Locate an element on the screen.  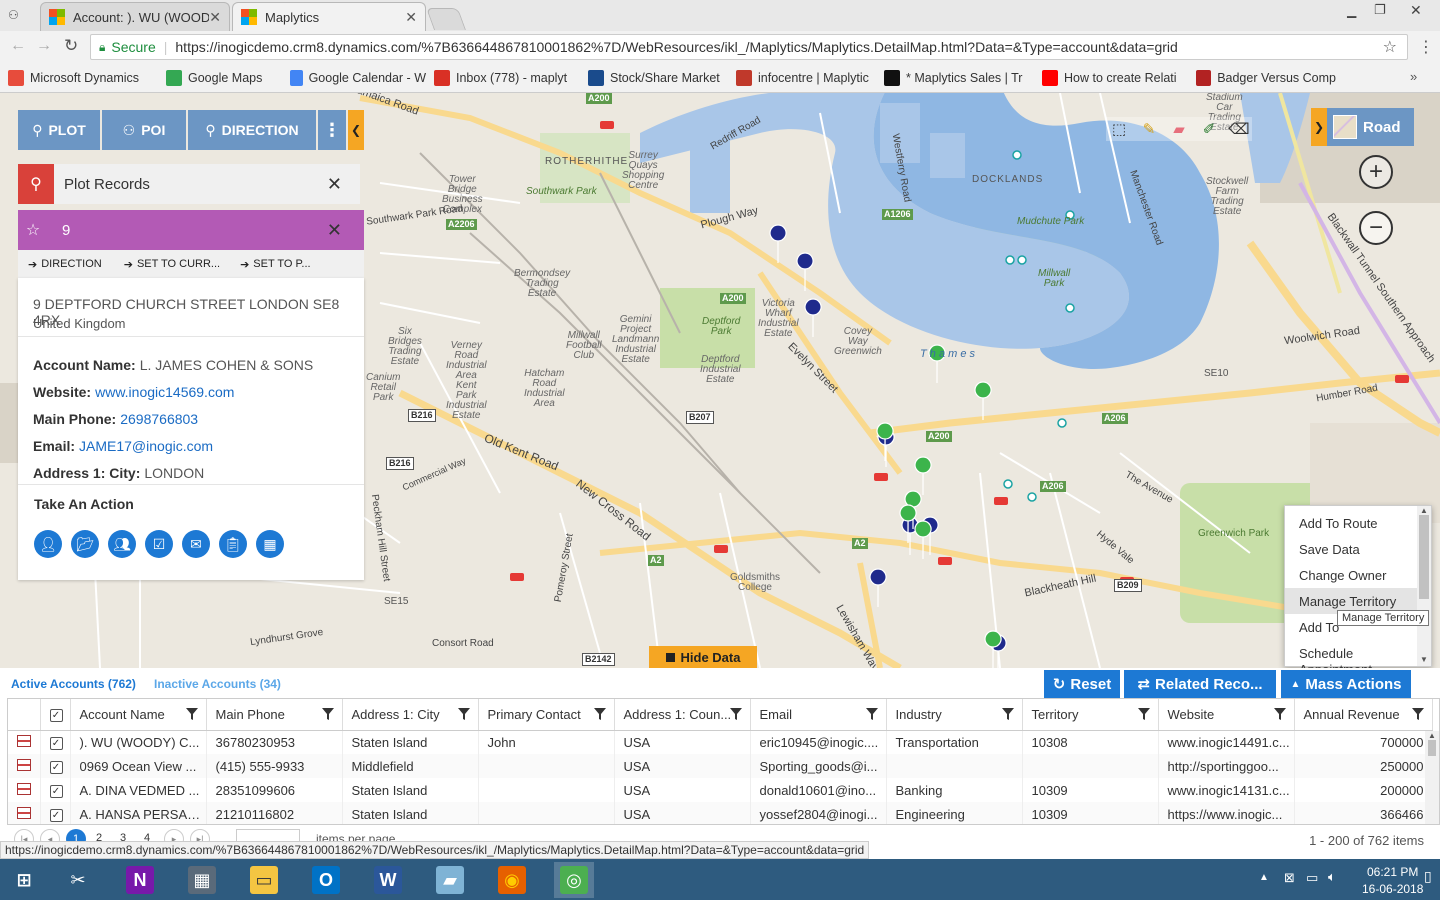
bookmark-item: Badger Versus Comp is located at coordinates (1266, 77).